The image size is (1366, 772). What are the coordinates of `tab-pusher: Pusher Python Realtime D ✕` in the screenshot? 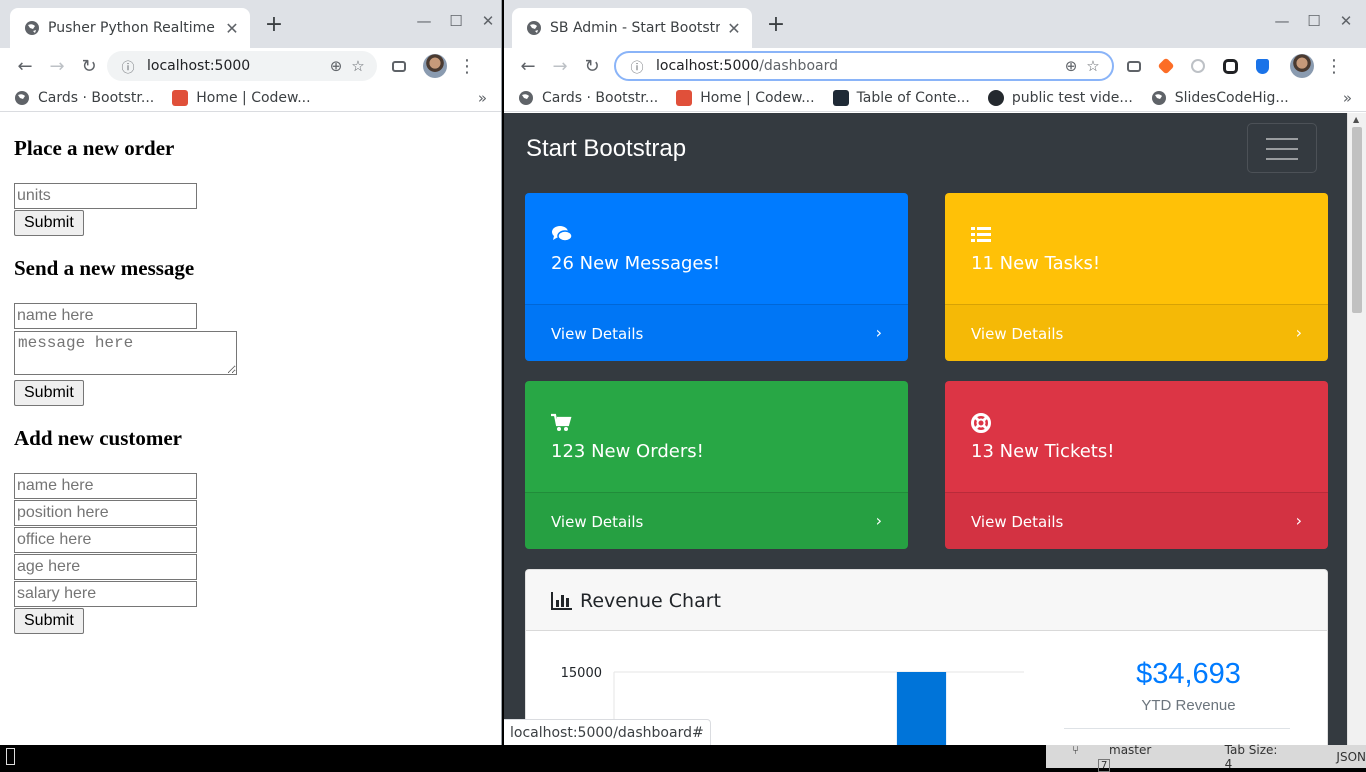 It's located at (130, 28).